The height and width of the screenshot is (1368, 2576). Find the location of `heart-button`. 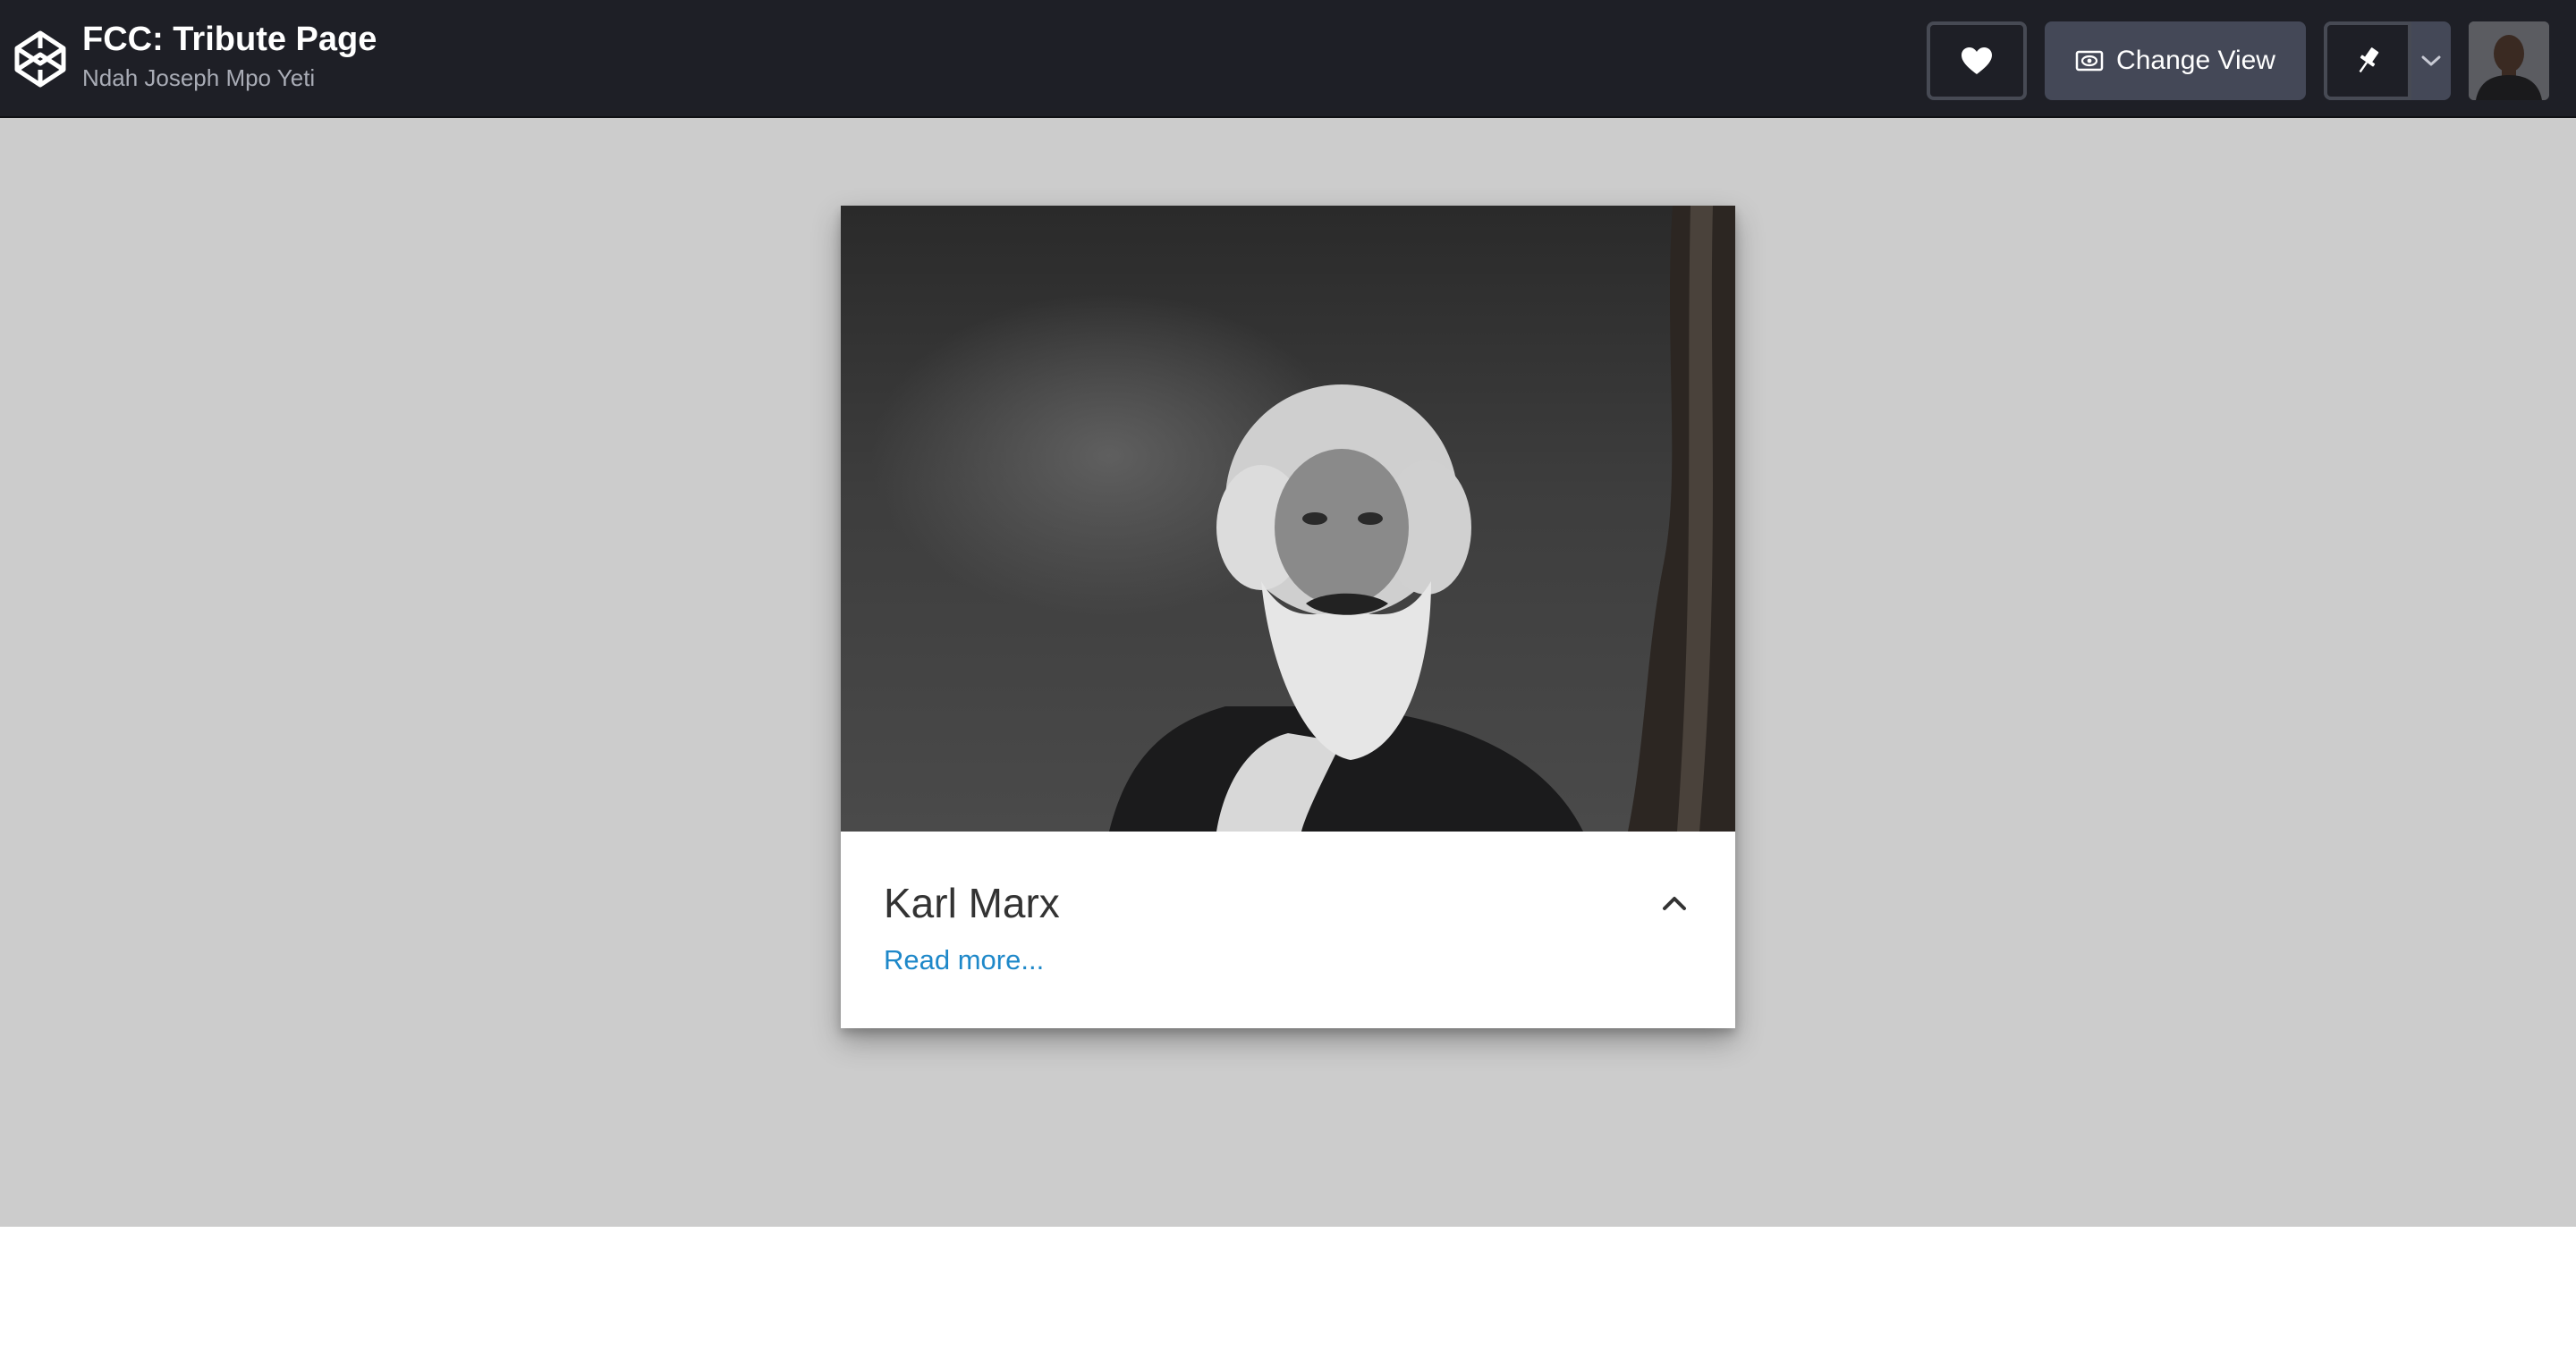

heart-button is located at coordinates (1977, 61).